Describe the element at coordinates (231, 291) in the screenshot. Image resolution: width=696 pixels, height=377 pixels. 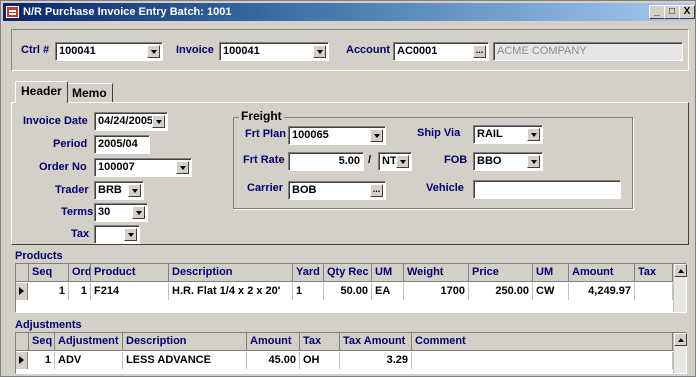
I see `cell: H.R. Flat 1/4 x 2 x 20'` at that location.